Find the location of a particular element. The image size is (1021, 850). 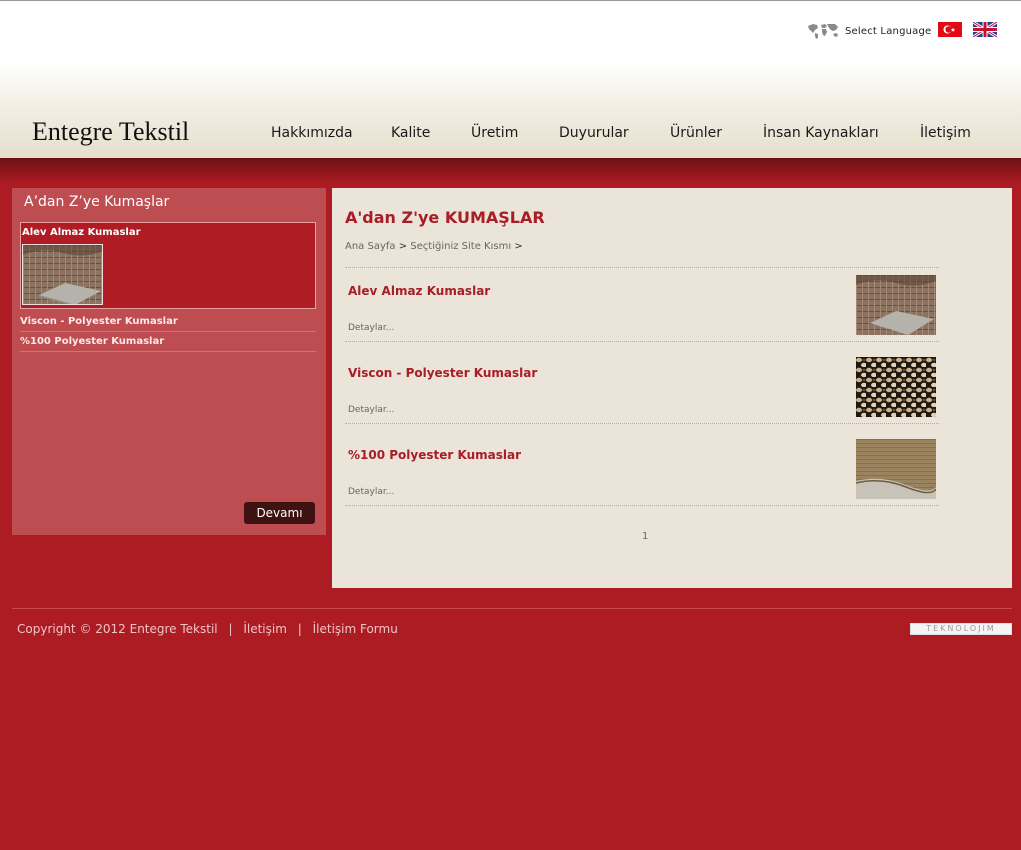

nav-uretim: Üretim is located at coordinates (494, 133).